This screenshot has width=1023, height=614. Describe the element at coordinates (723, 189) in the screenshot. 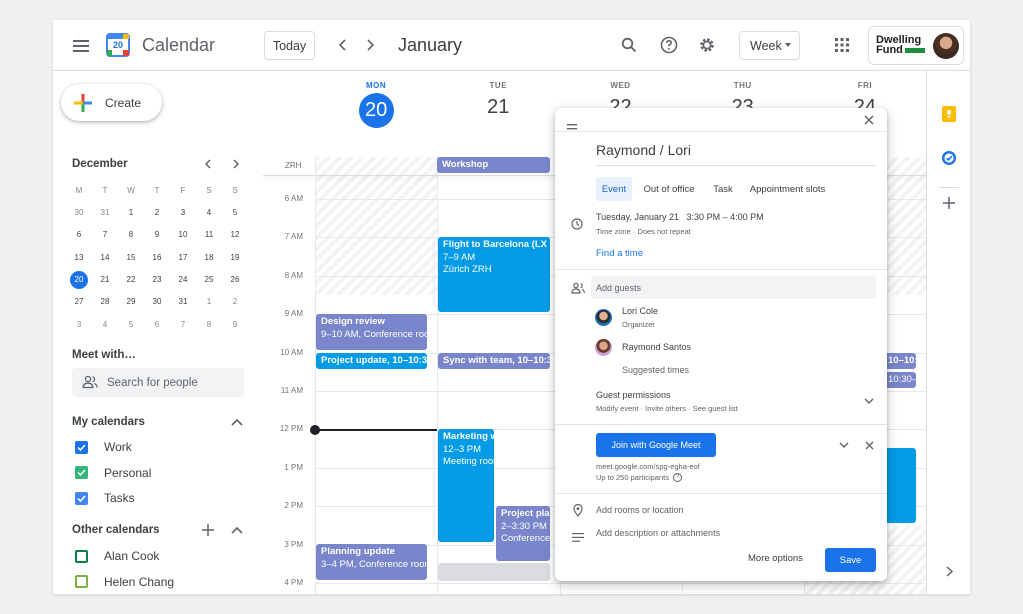

I see `tab-task: Task` at that location.